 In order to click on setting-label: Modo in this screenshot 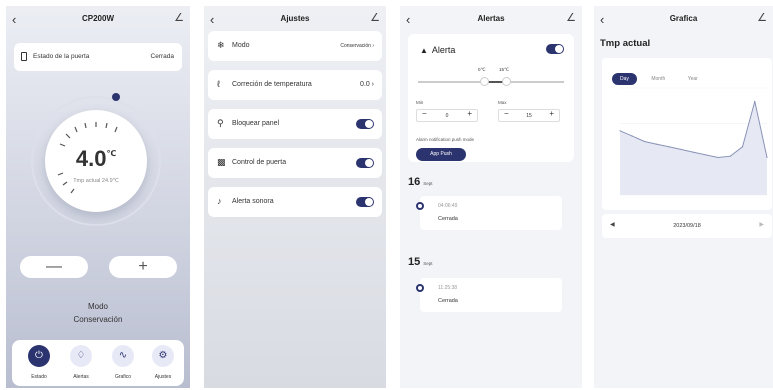, I will do `click(241, 45)`.